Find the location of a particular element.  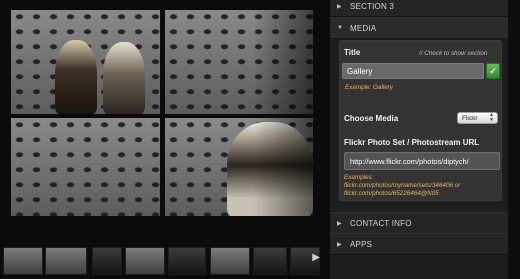

title-label: Title is located at coordinates (352, 52).